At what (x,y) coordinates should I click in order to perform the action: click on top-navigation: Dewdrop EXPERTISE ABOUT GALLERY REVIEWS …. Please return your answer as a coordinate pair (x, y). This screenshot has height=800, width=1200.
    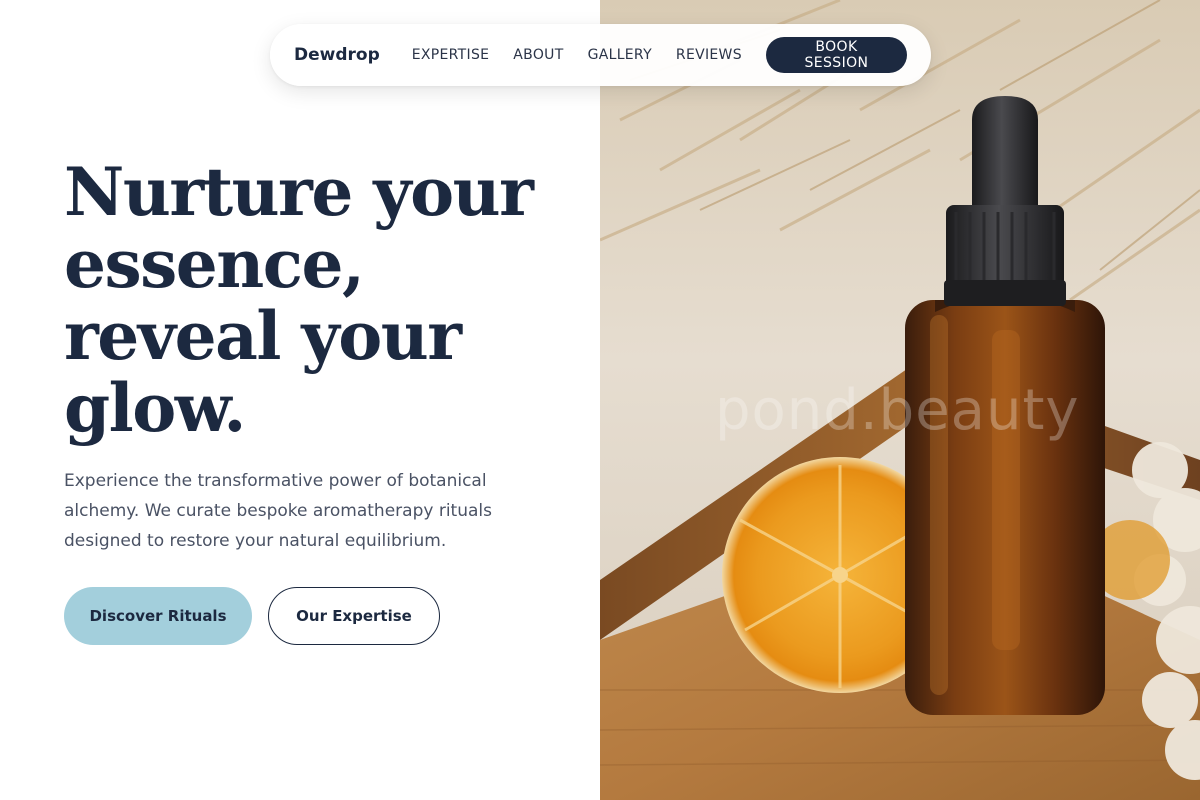
    Looking at the image, I should click on (600, 55).